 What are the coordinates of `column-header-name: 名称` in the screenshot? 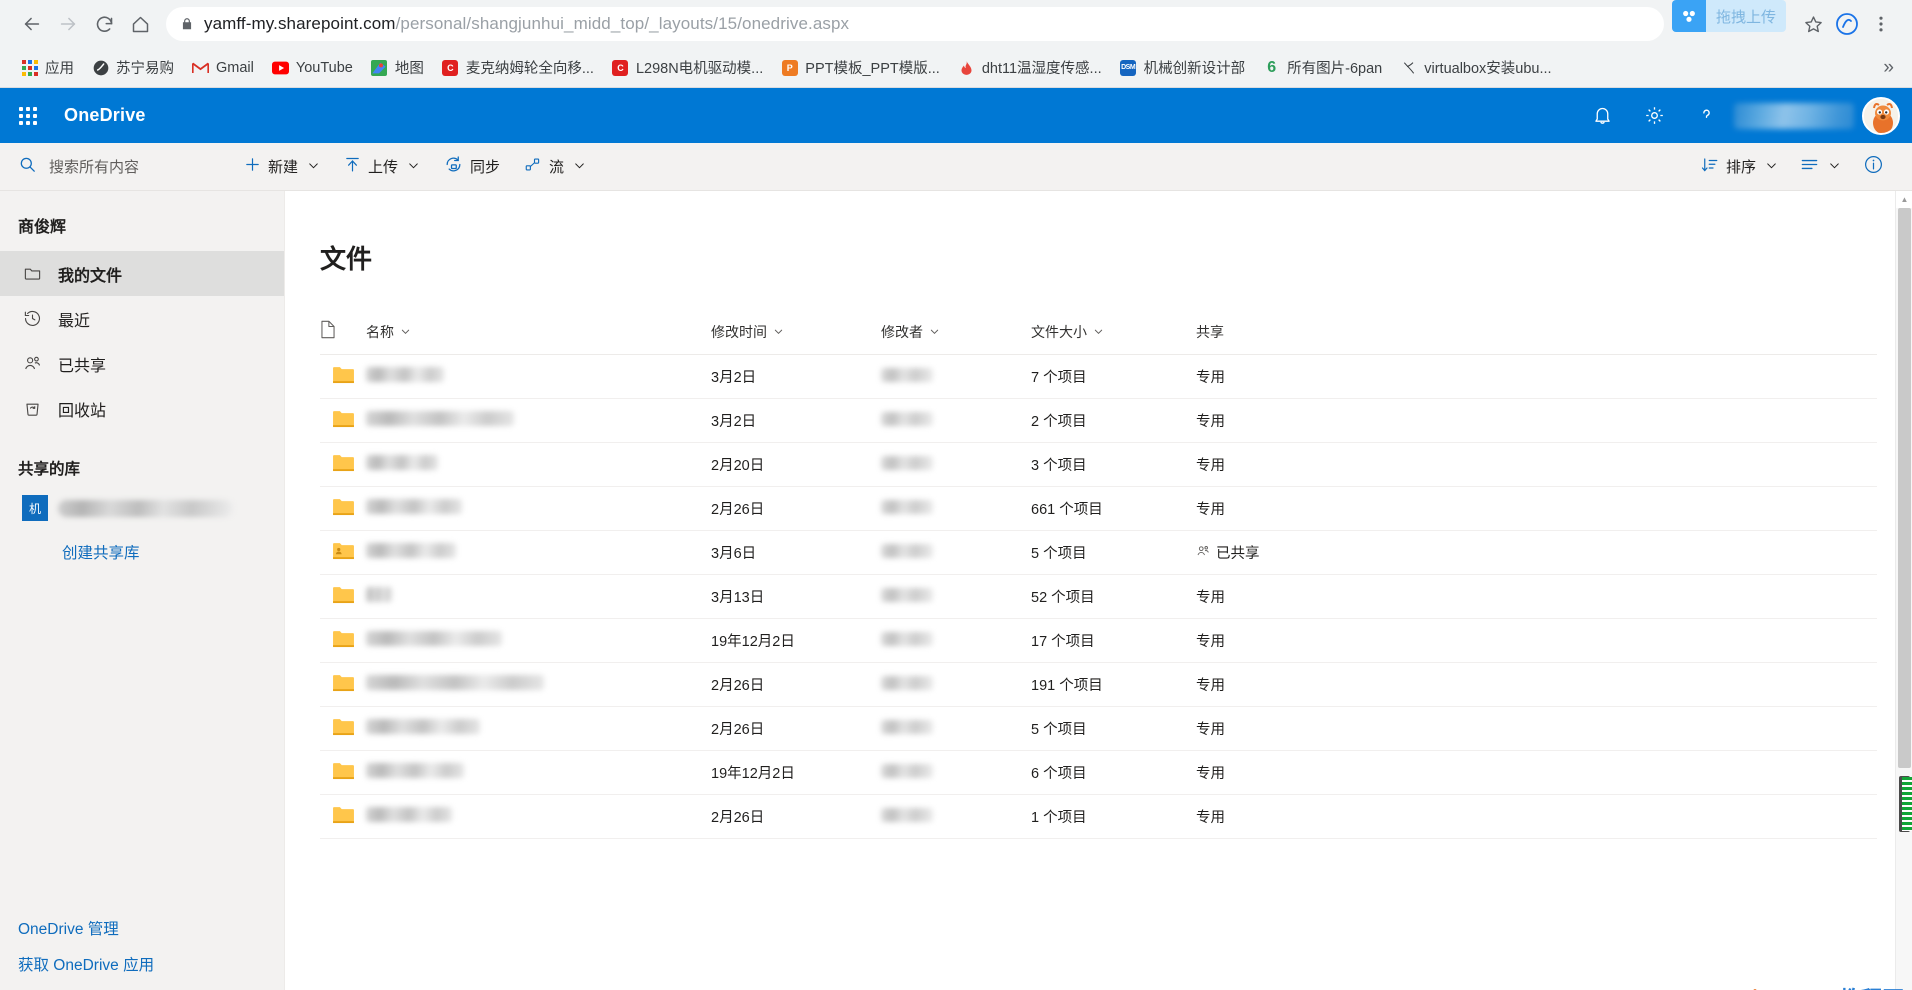 It's located at (538, 333).